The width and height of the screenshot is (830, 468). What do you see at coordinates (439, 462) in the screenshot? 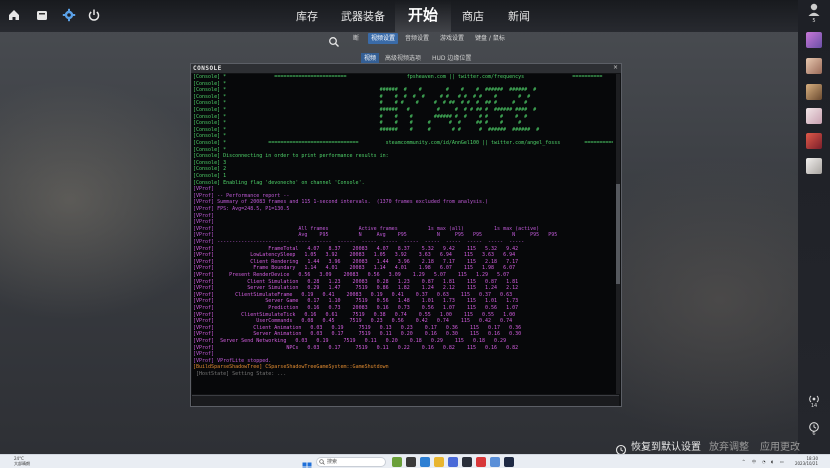
I see `taskbar-explorer-icon` at bounding box center [439, 462].